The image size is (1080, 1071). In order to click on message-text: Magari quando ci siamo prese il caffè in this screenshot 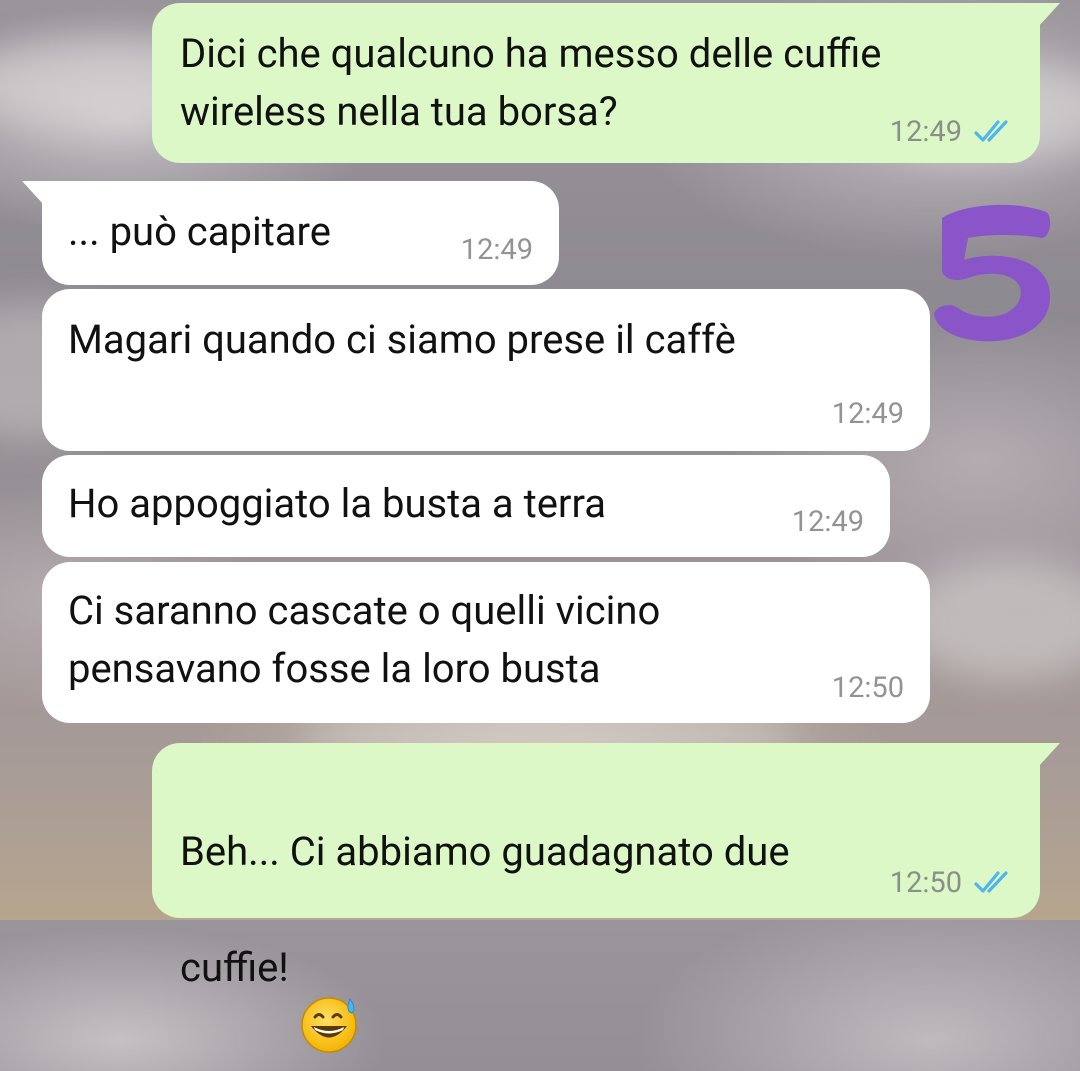, I will do `click(402, 339)`.